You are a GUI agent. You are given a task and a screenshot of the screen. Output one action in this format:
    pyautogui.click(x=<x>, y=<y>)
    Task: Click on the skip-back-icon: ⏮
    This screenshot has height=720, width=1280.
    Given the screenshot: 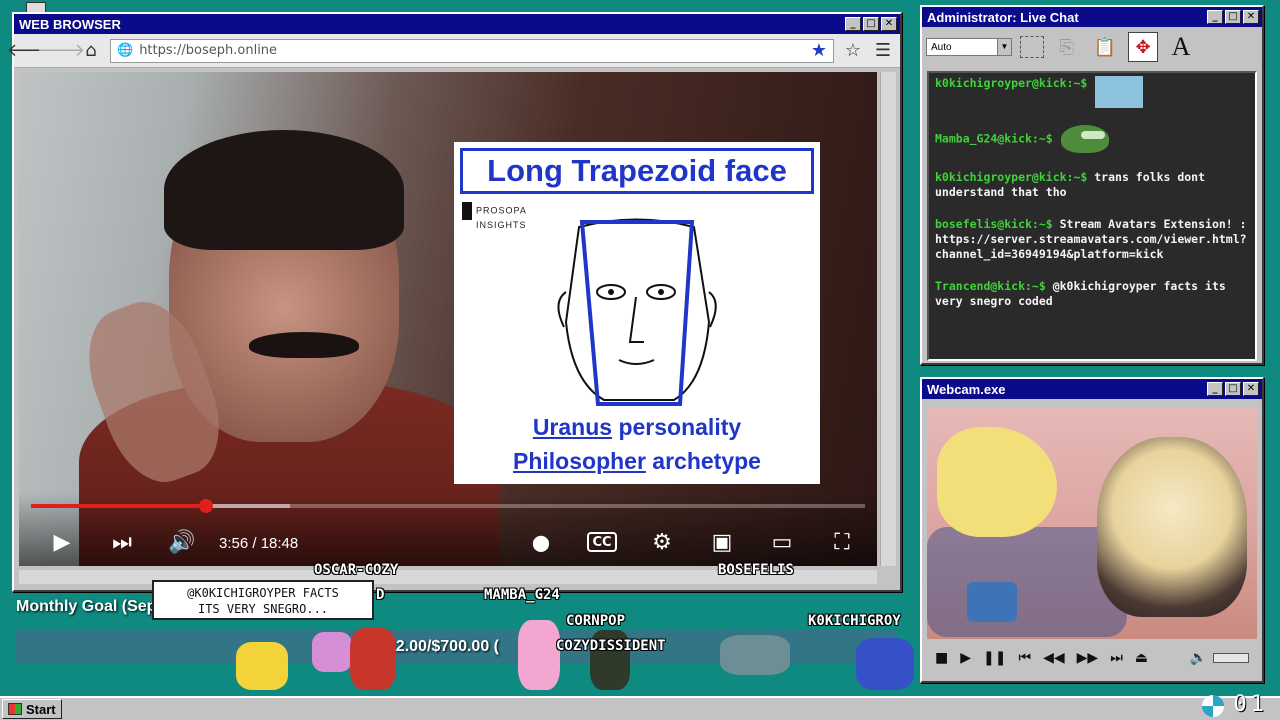 What is the action you would take?
    pyautogui.click(x=1024, y=658)
    